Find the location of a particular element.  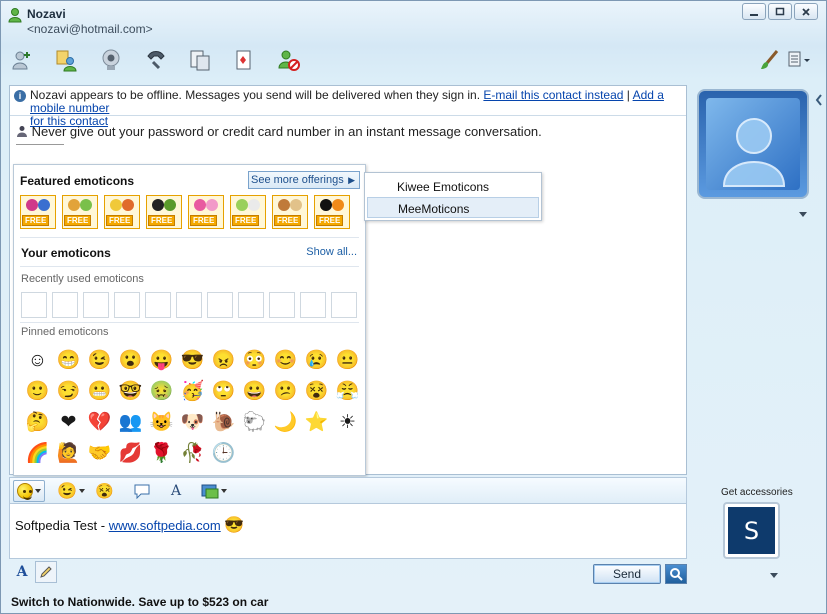

pinned-emoticon: 😵 is located at coordinates (316, 391).